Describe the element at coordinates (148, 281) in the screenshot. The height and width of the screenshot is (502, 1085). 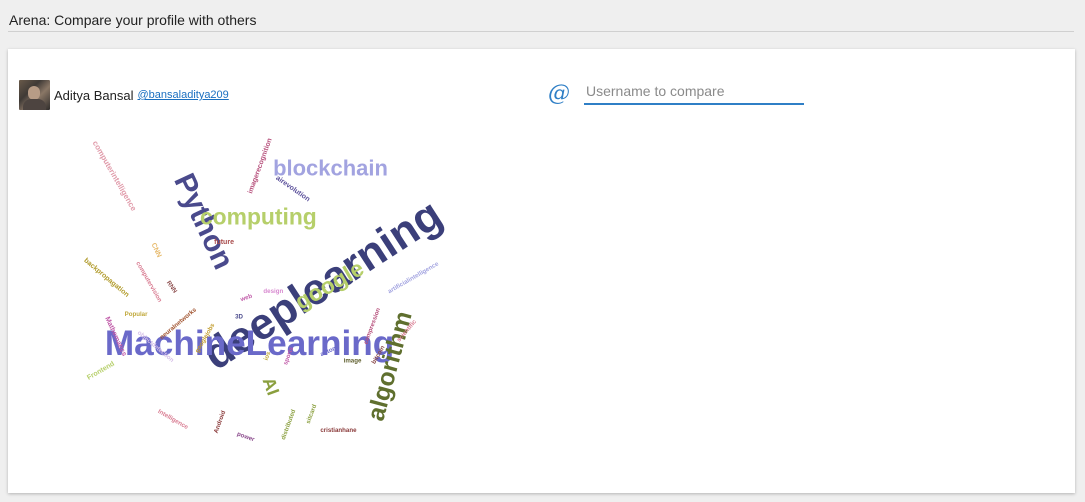
I see `word-computervision: computervision` at that location.